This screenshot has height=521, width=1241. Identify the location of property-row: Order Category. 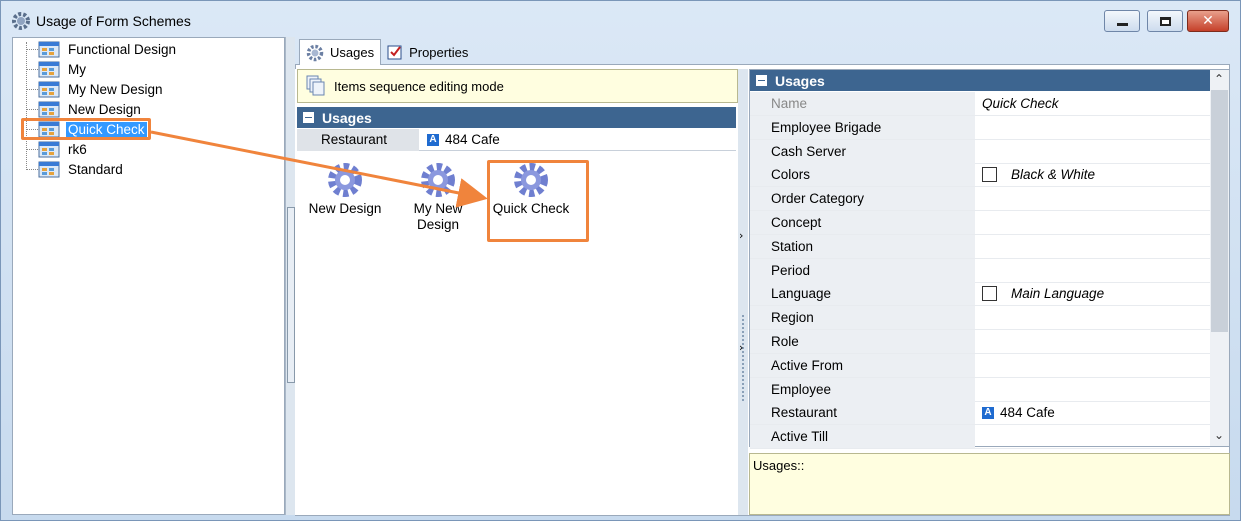
(980, 199).